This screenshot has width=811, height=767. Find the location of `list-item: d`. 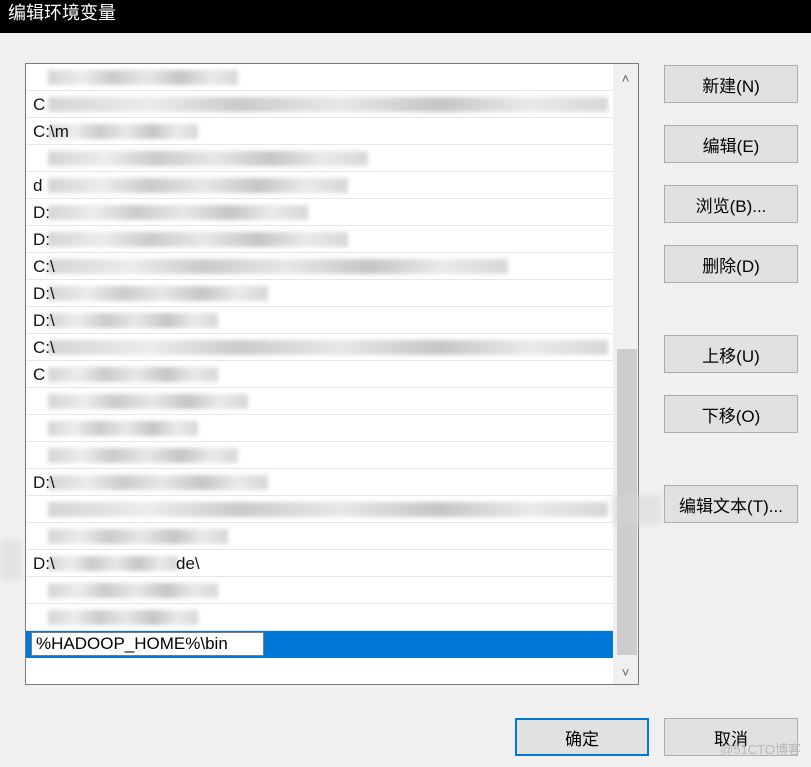

list-item: d is located at coordinates (320, 185).